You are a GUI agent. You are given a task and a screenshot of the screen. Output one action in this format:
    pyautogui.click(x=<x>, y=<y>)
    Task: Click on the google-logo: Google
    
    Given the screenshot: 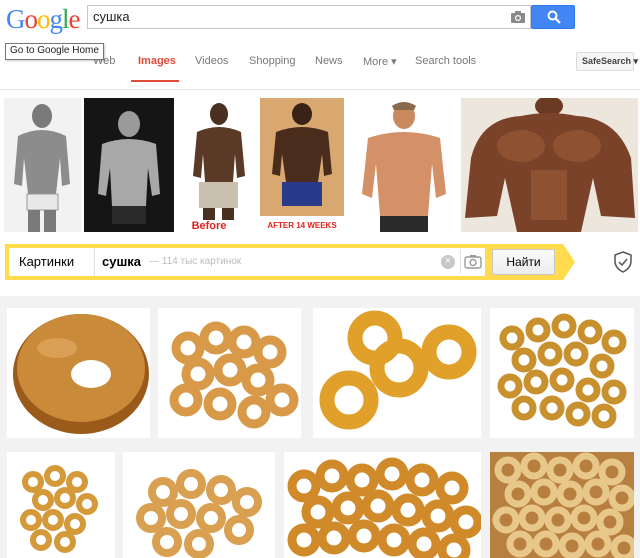 What is the action you would take?
    pyautogui.click(x=43, y=19)
    